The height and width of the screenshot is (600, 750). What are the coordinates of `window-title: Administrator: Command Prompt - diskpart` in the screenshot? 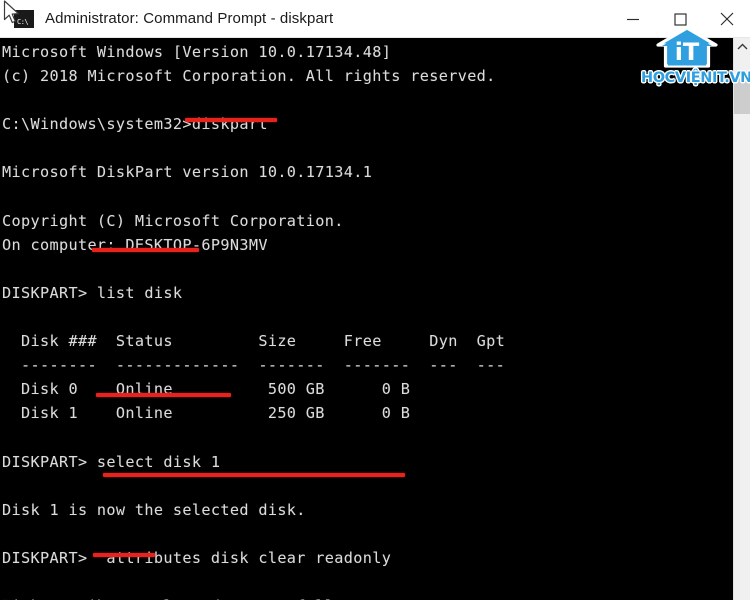 It's located at (189, 18).